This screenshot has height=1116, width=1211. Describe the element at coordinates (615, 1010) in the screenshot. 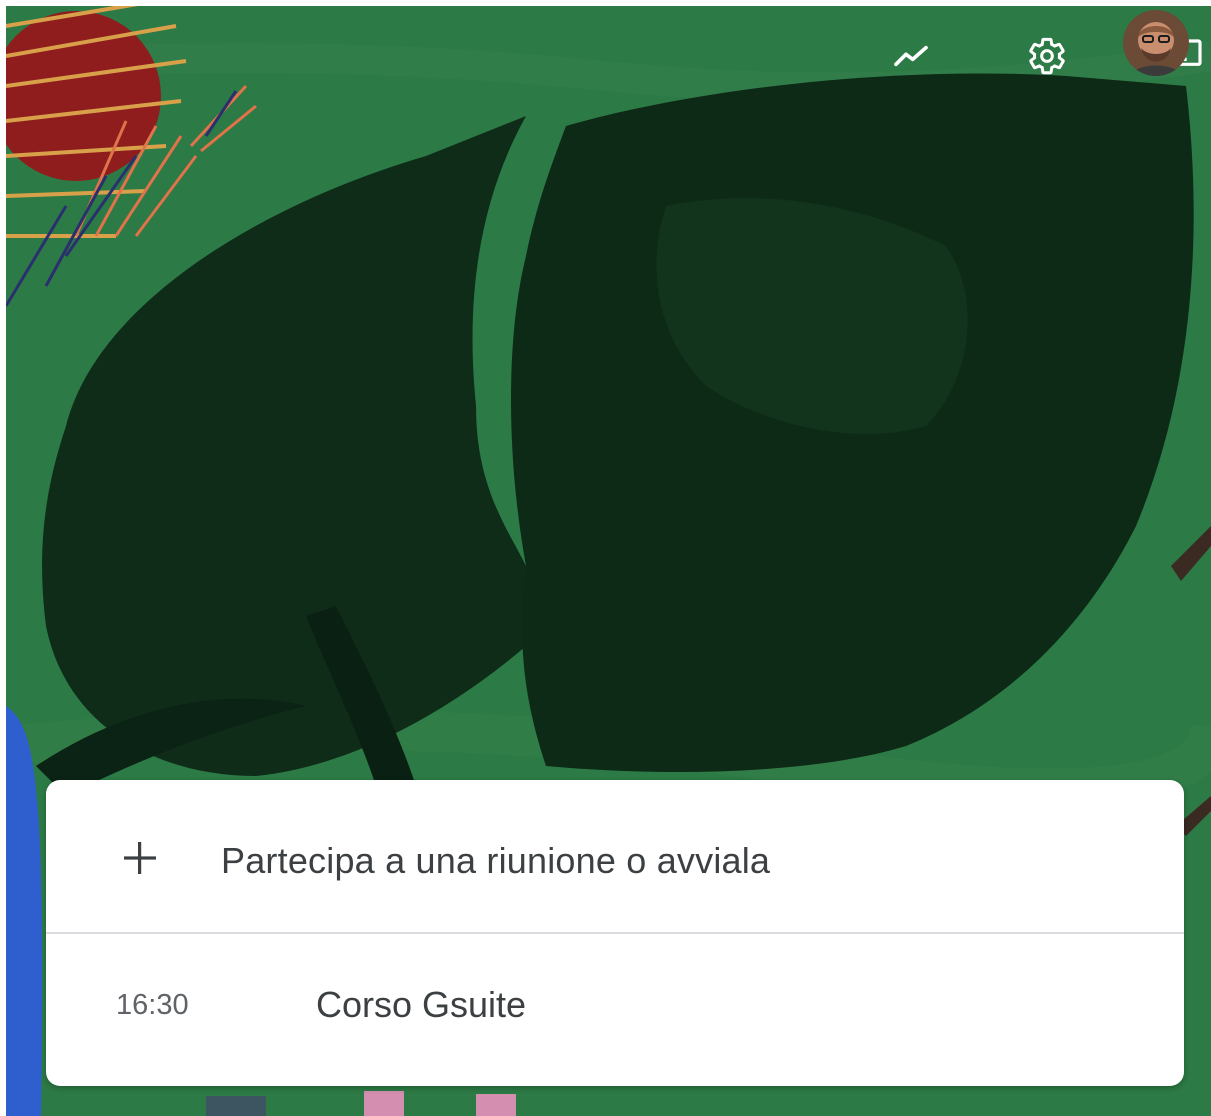

I see `meeting-list-item: 16:30 Corso Gsuite` at that location.